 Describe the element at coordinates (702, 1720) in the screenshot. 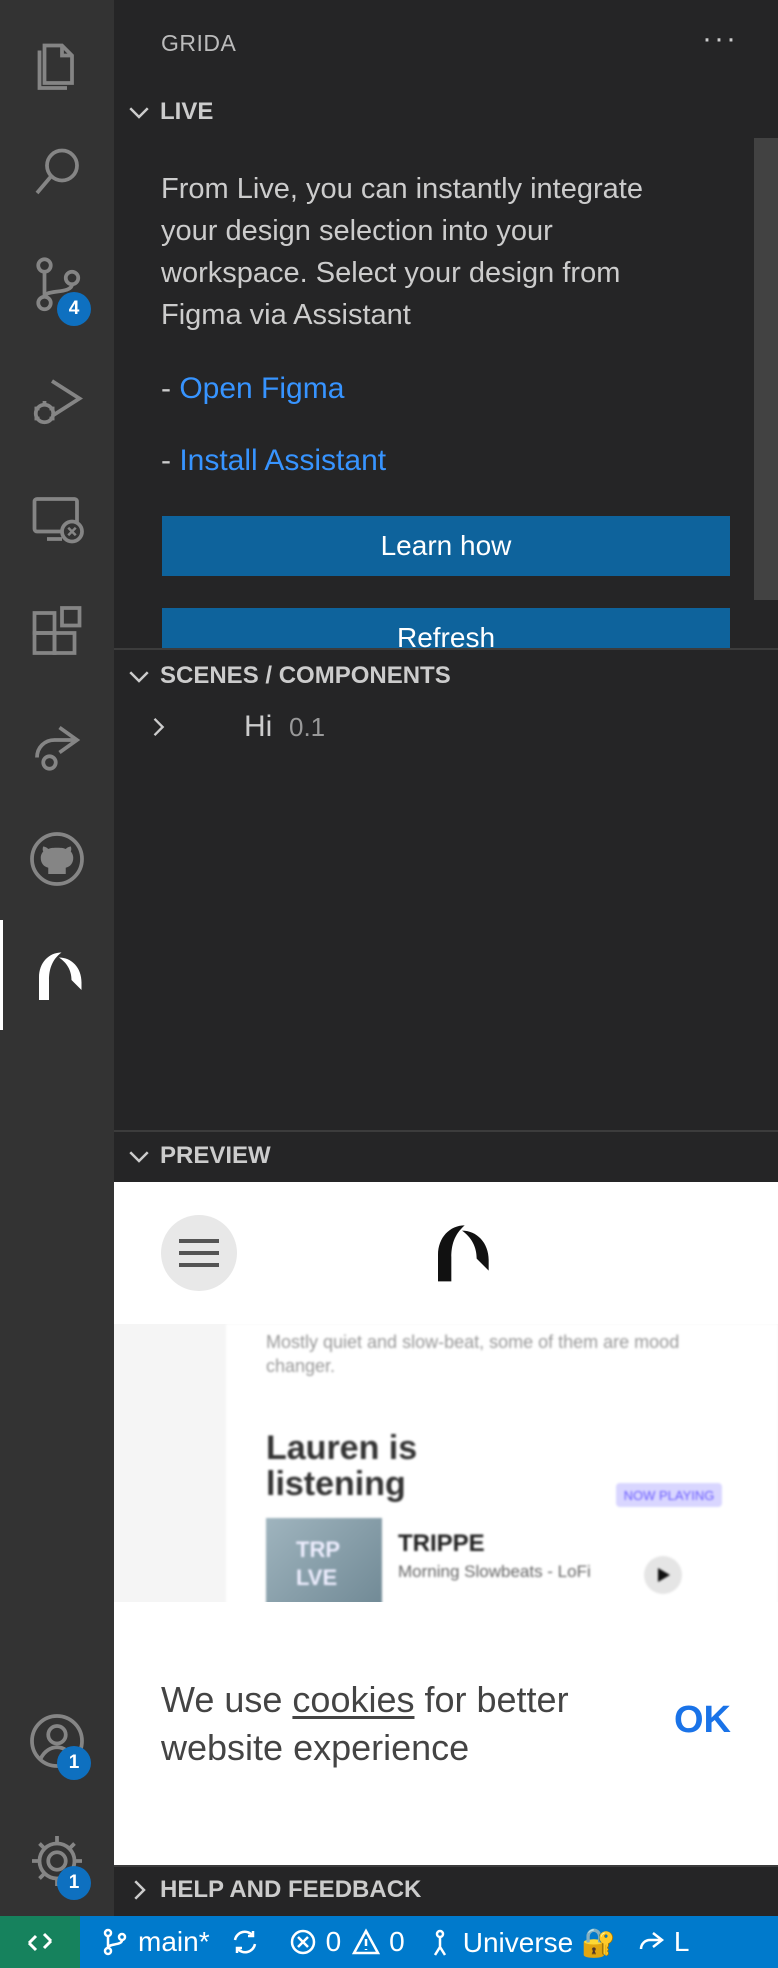

I see `cookie-ok-button: OK` at that location.